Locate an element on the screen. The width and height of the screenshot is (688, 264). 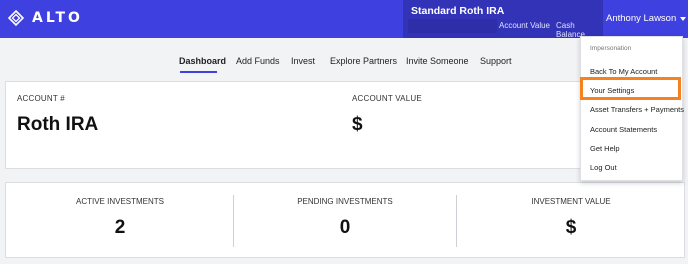
dropdown-header: Impersonation is located at coordinates (611, 48).